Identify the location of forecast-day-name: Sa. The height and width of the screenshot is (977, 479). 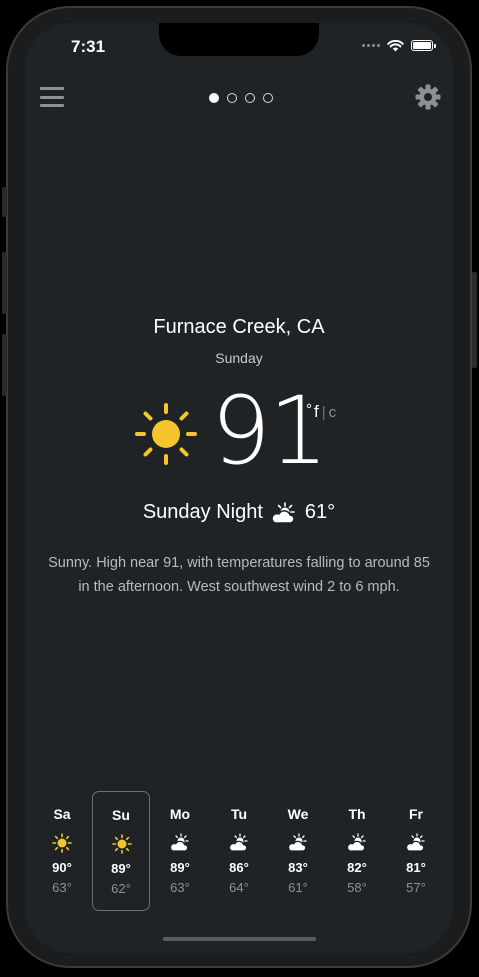
(62, 814).